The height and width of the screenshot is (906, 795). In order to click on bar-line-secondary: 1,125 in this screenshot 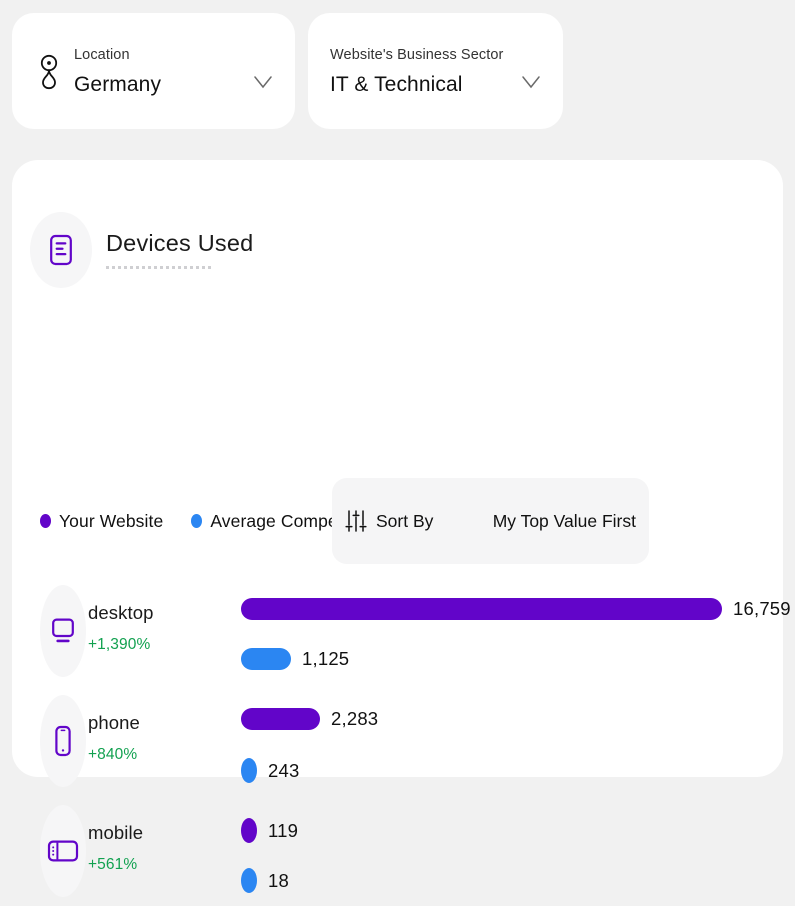, I will do `click(295, 659)`.